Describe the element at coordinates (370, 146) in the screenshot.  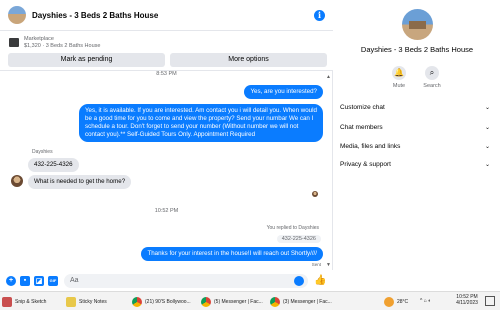
I see `menu-label: Media, files and links` at that location.